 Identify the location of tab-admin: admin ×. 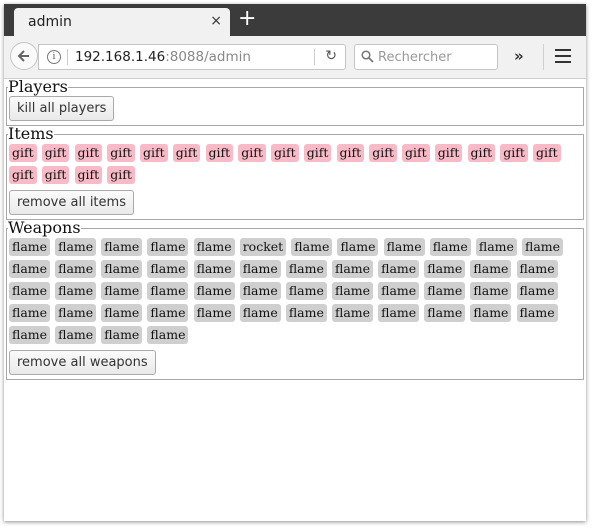
(122, 22).